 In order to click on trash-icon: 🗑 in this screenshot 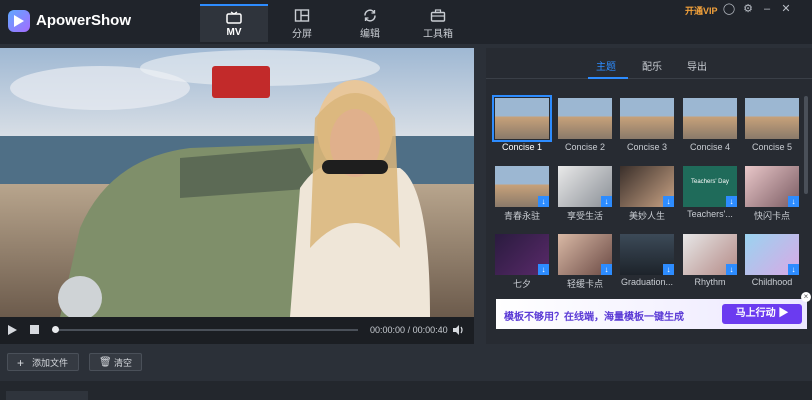, I will do `click(105, 362)`.